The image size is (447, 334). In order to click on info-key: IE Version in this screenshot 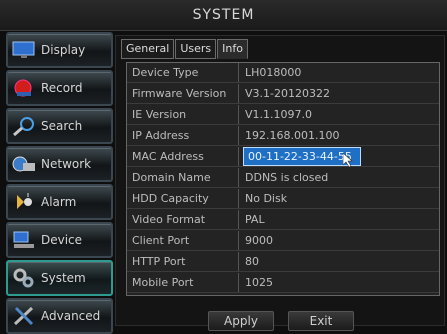, I will do `click(183, 114)`.